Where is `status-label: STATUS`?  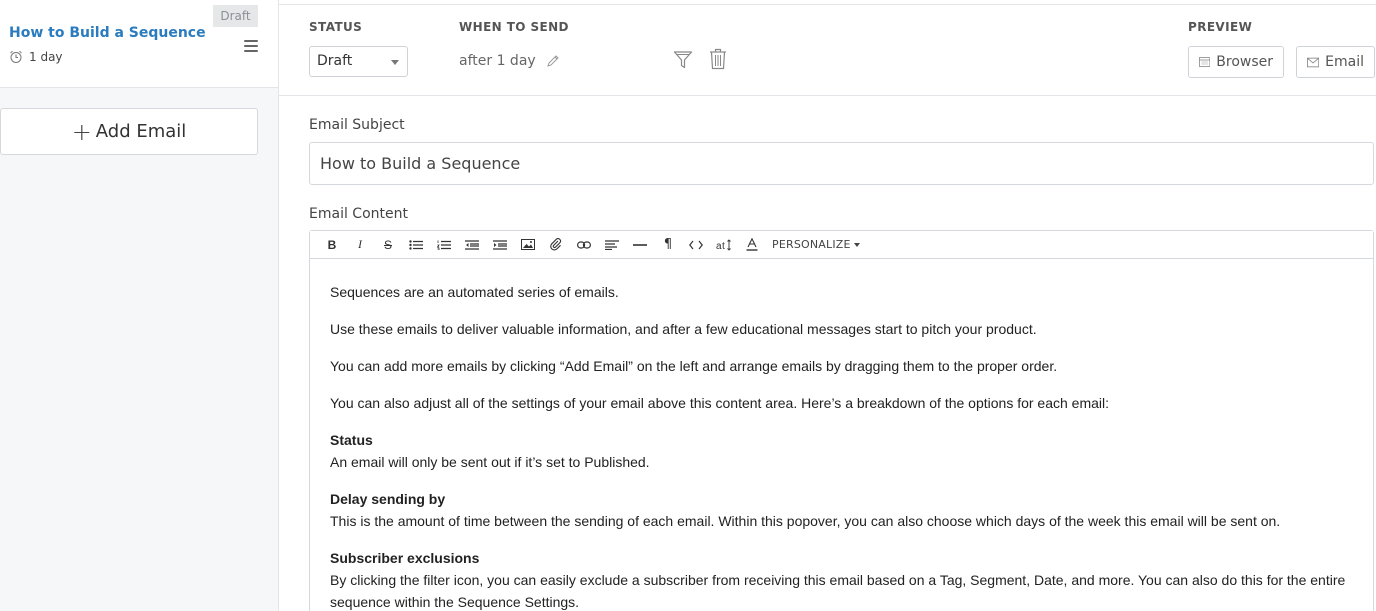 status-label: STATUS is located at coordinates (336, 27).